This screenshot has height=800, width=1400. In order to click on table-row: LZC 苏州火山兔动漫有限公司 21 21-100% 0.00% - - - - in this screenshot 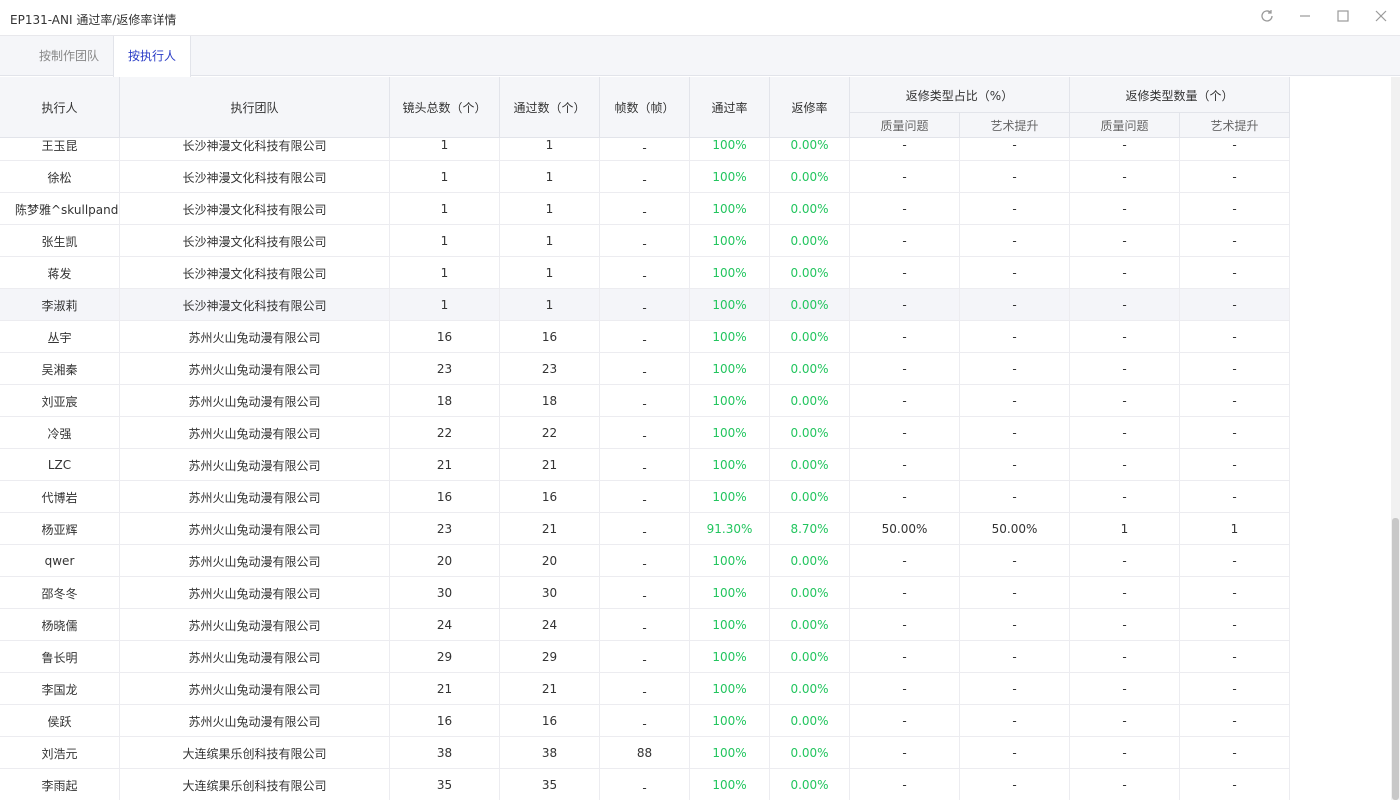, I will do `click(645, 465)`.